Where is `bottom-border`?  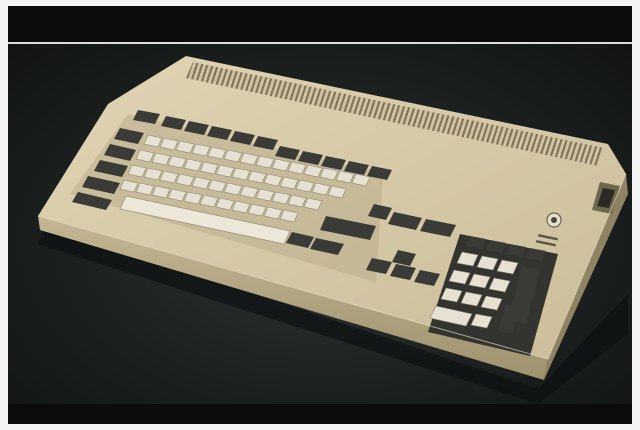
bottom-border is located at coordinates (320, 414).